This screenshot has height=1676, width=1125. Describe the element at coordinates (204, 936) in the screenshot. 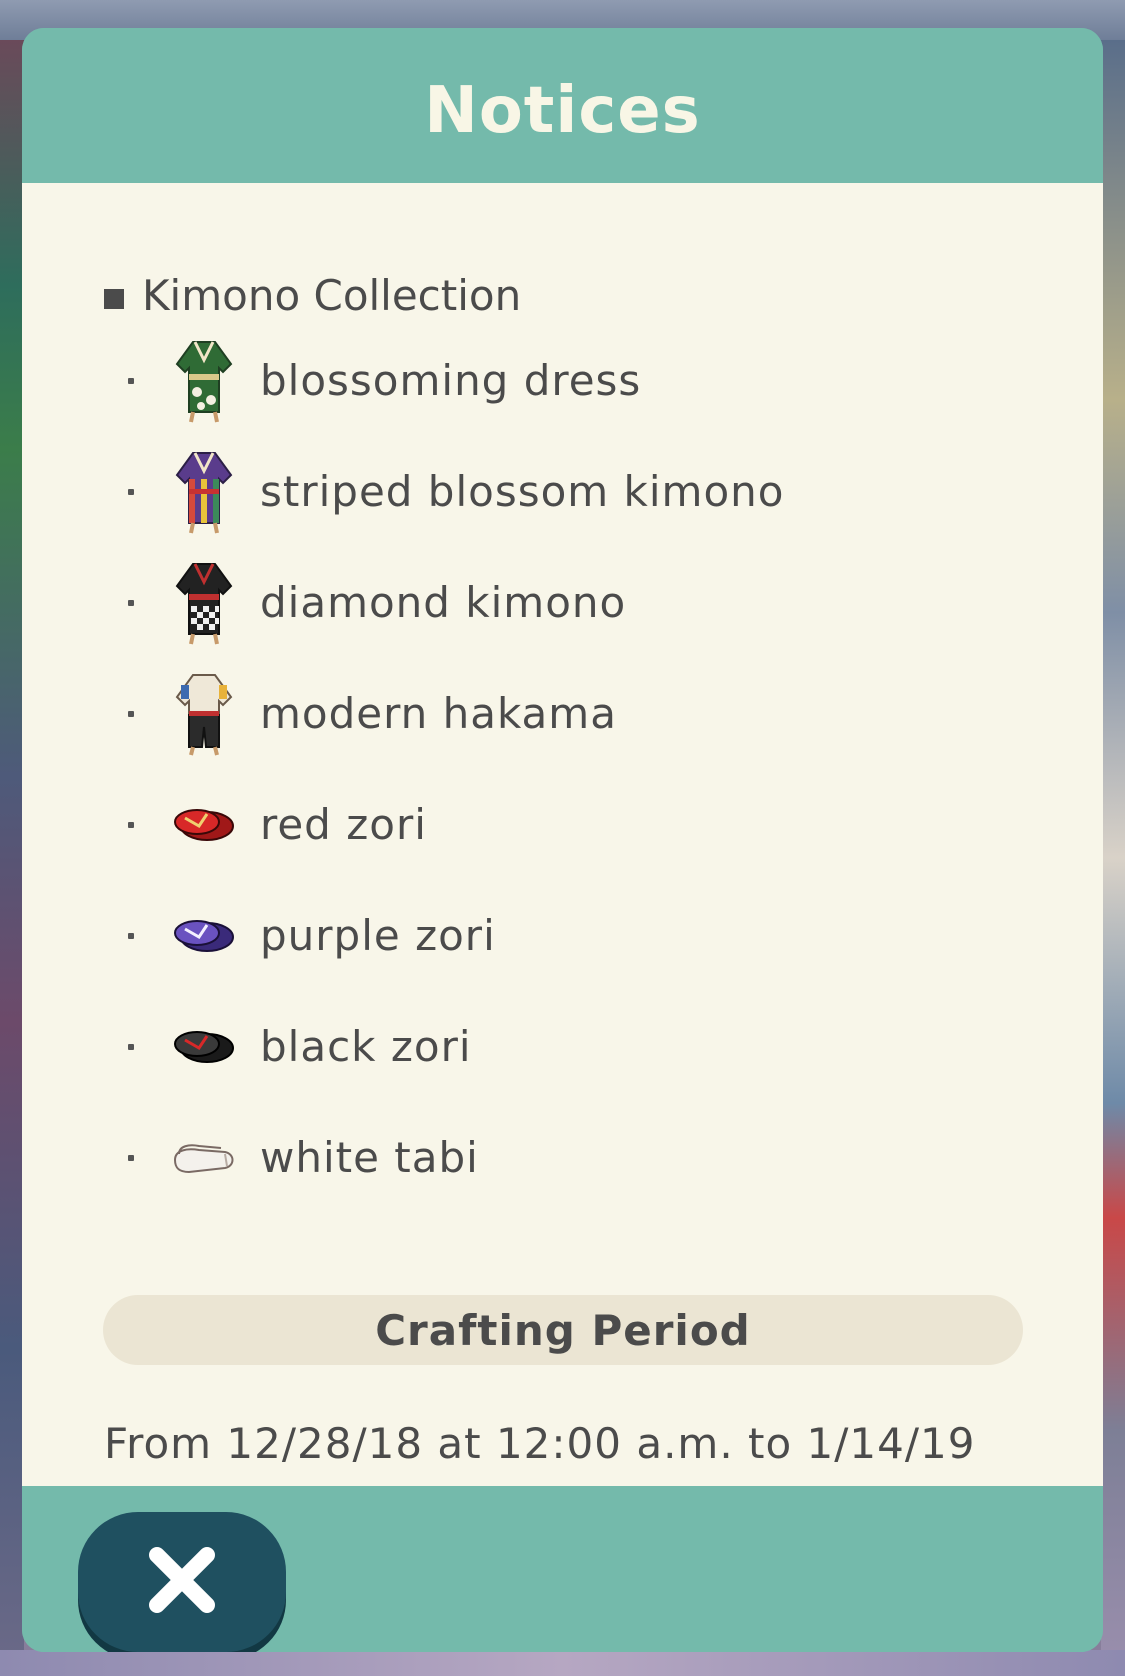

I see `purple-zori-icon` at that location.